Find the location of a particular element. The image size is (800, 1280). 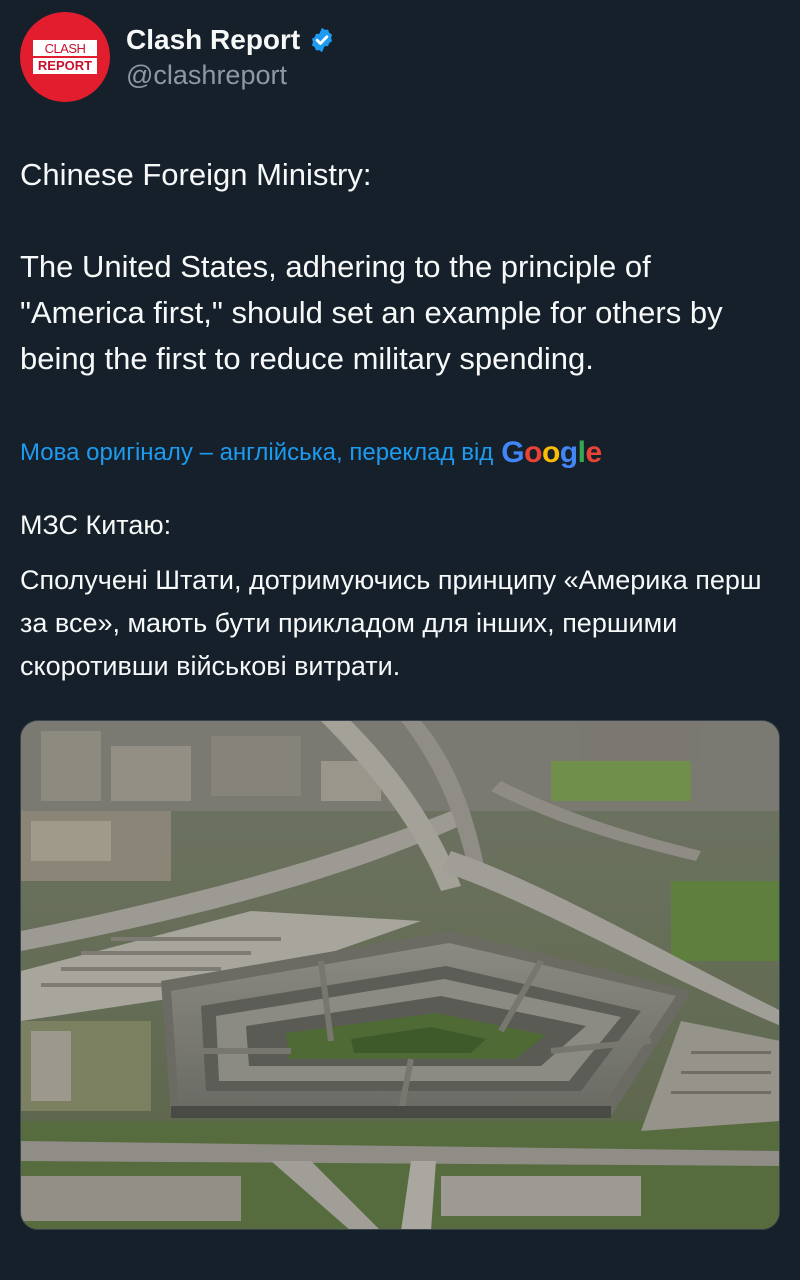

translated-text-line: МЗС Китаю: is located at coordinates (96, 525).